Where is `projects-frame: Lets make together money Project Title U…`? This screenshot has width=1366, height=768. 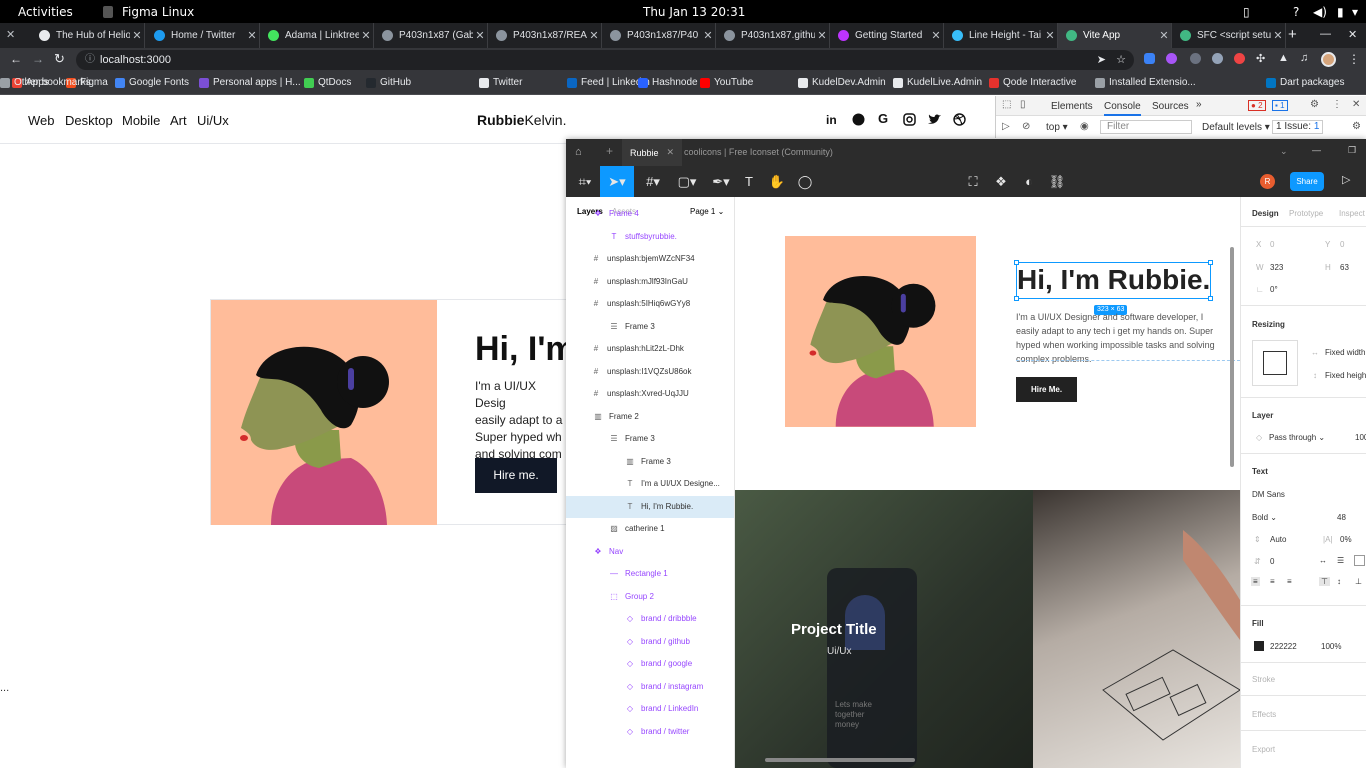
projects-frame: Lets make together money Project Title U… is located at coordinates (987, 629).